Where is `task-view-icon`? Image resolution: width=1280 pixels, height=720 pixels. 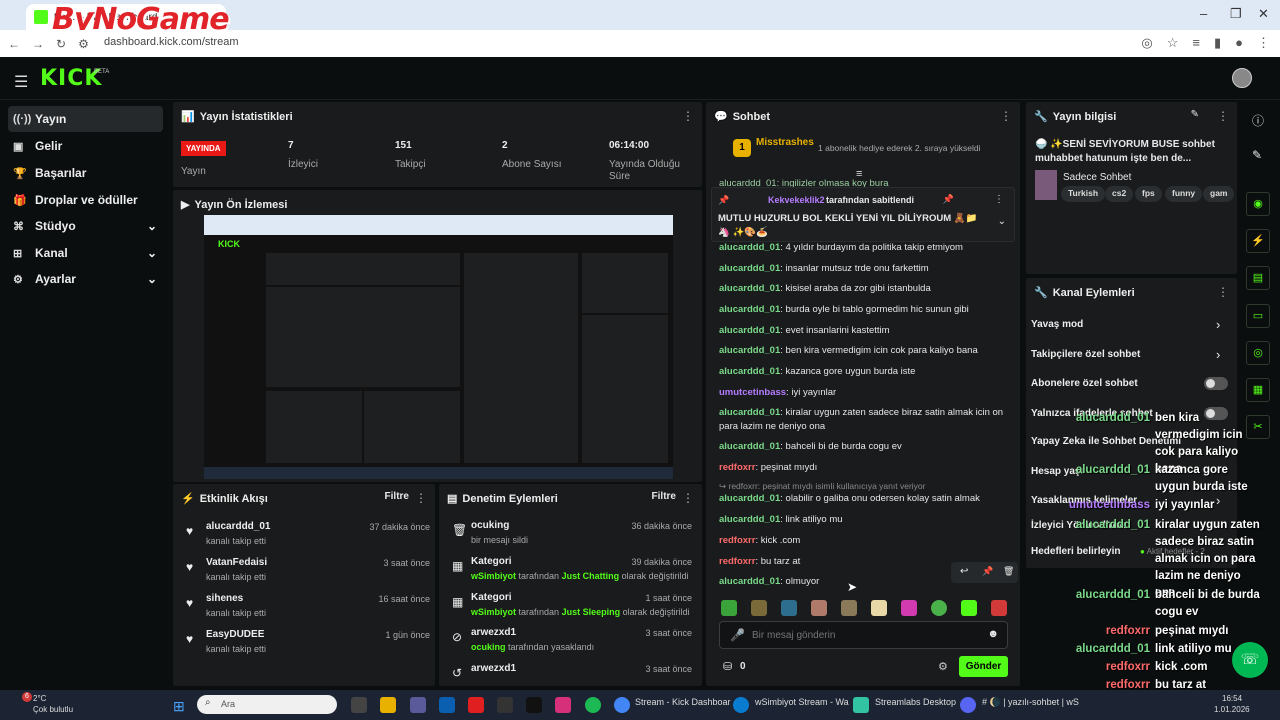 task-view-icon is located at coordinates (359, 705).